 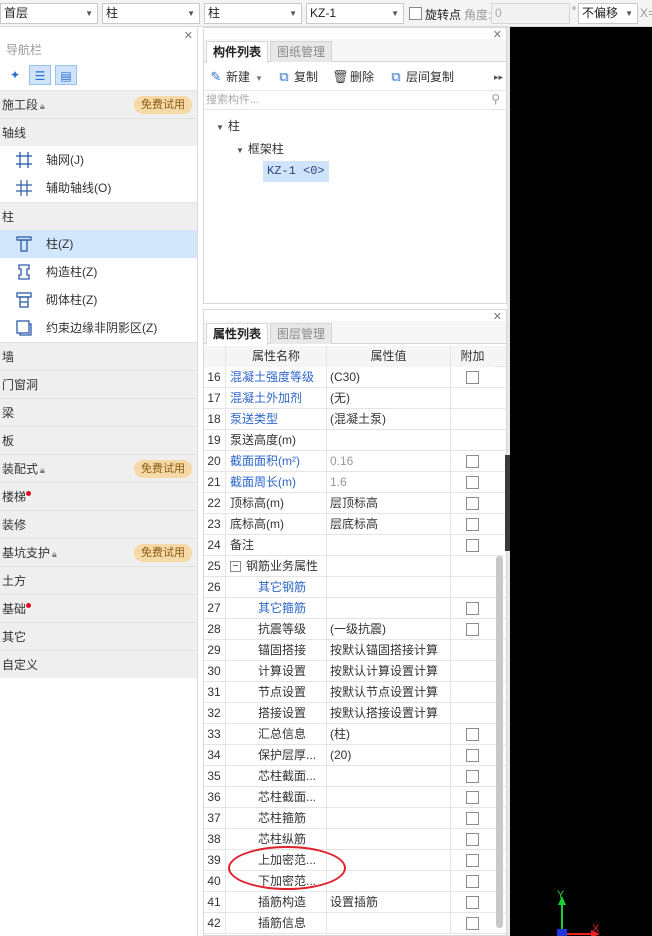 What do you see at coordinates (388, 398) in the screenshot?
I see `property-value: (无)` at bounding box center [388, 398].